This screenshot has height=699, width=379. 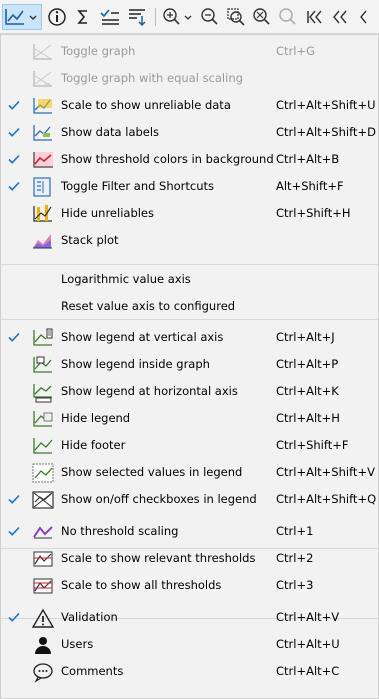 What do you see at coordinates (43, 500) in the screenshot?
I see `legend-checkboxes-icon` at bounding box center [43, 500].